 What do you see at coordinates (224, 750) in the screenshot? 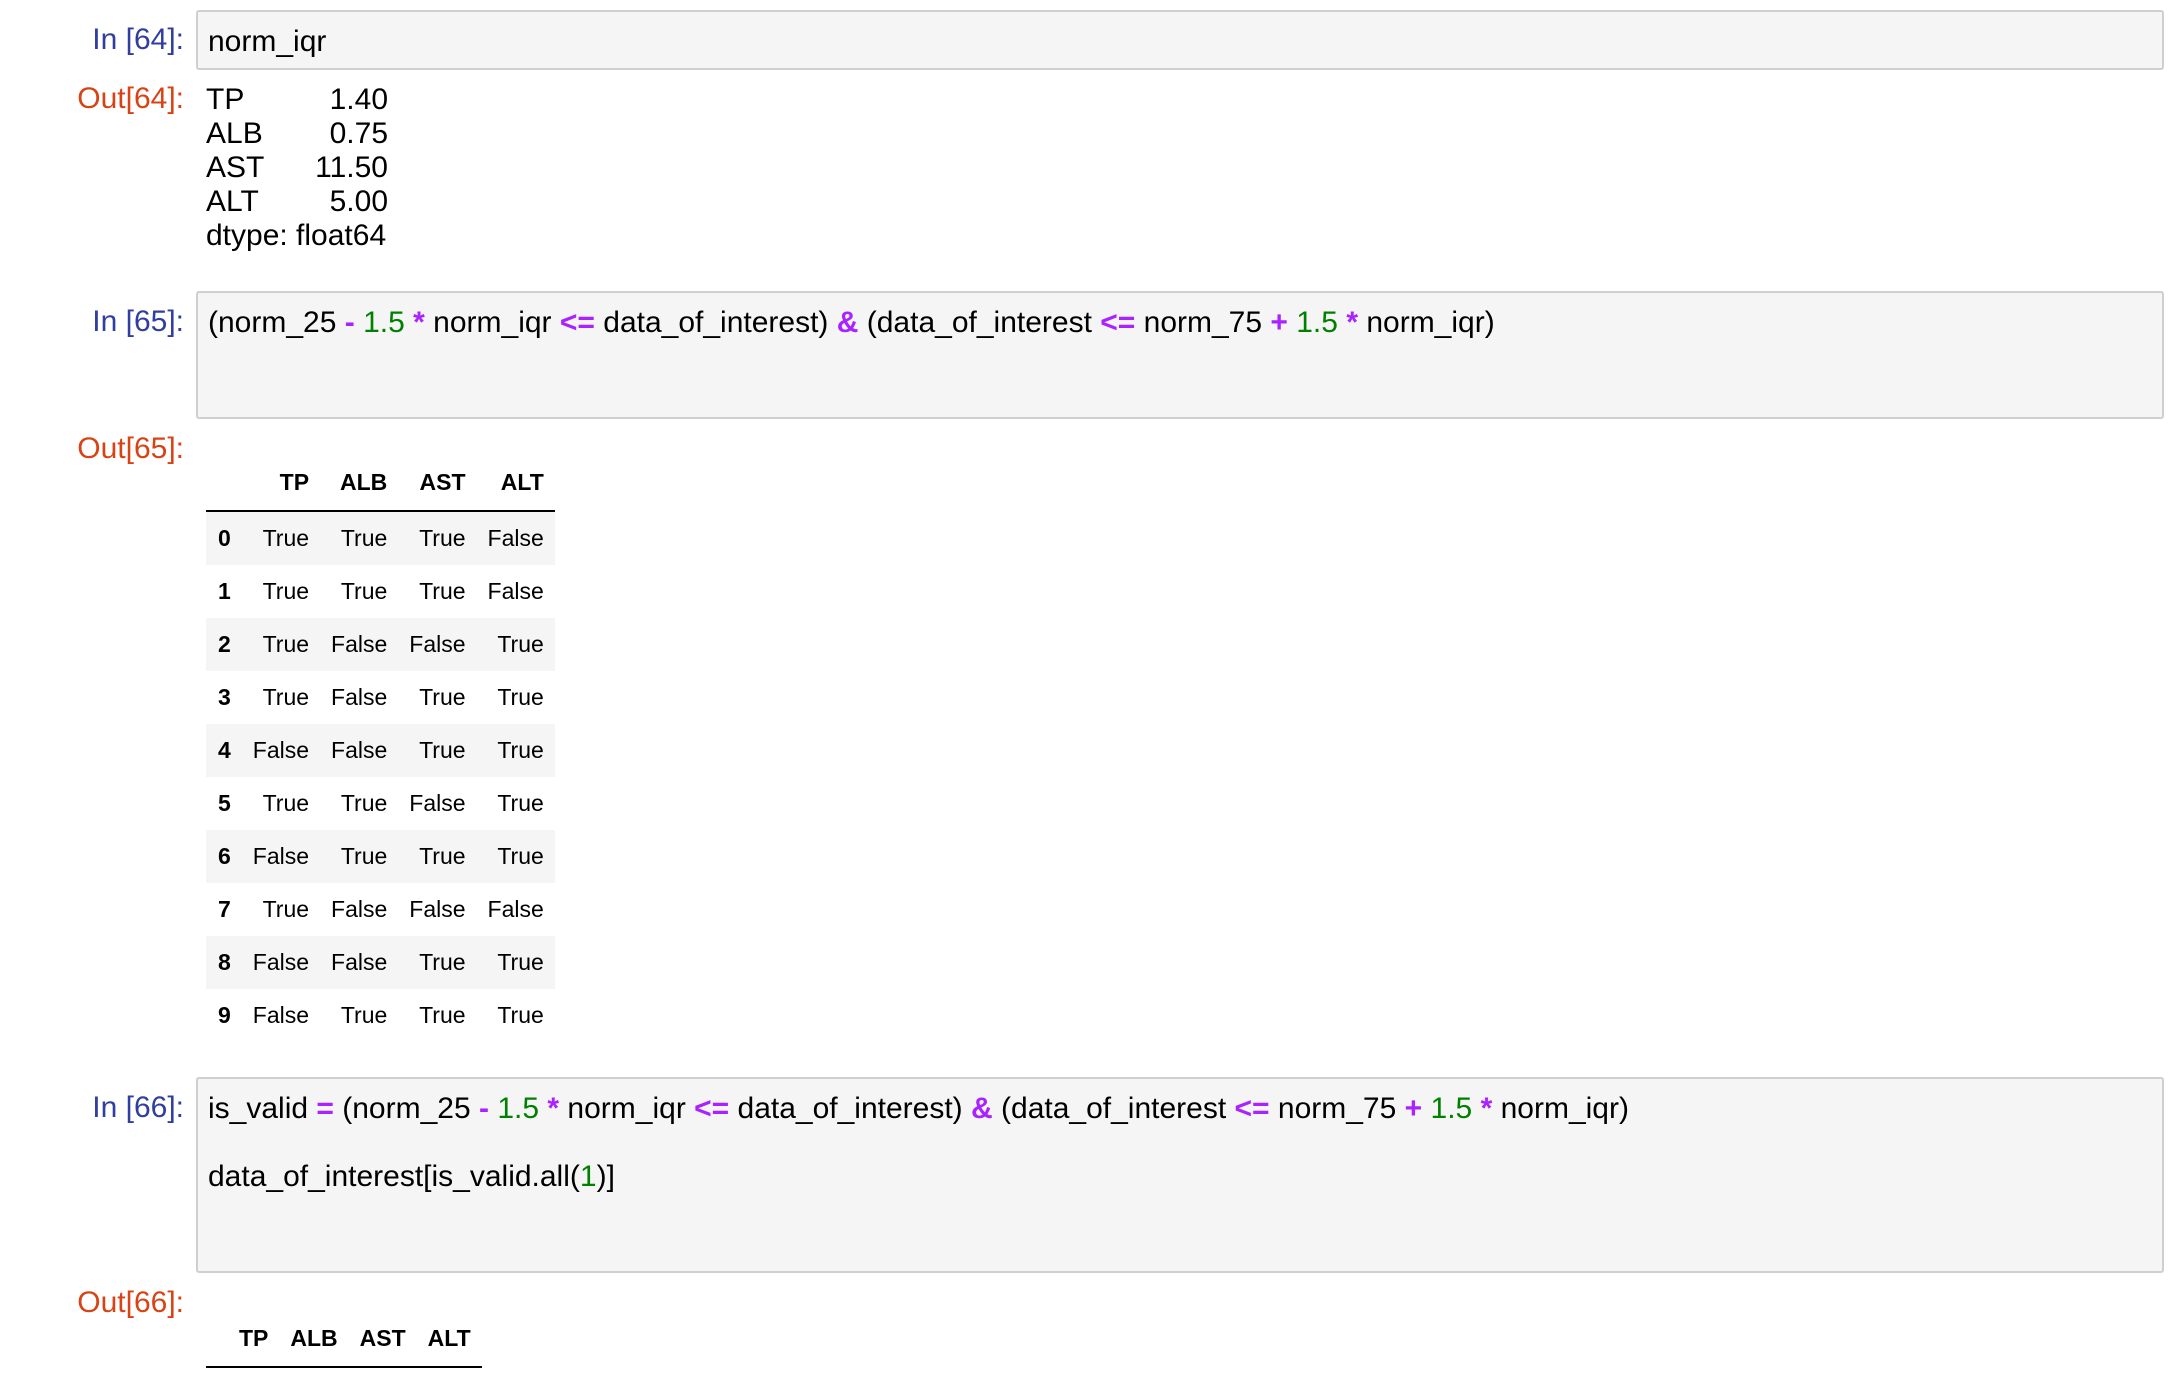
I see `row-index: 4` at bounding box center [224, 750].